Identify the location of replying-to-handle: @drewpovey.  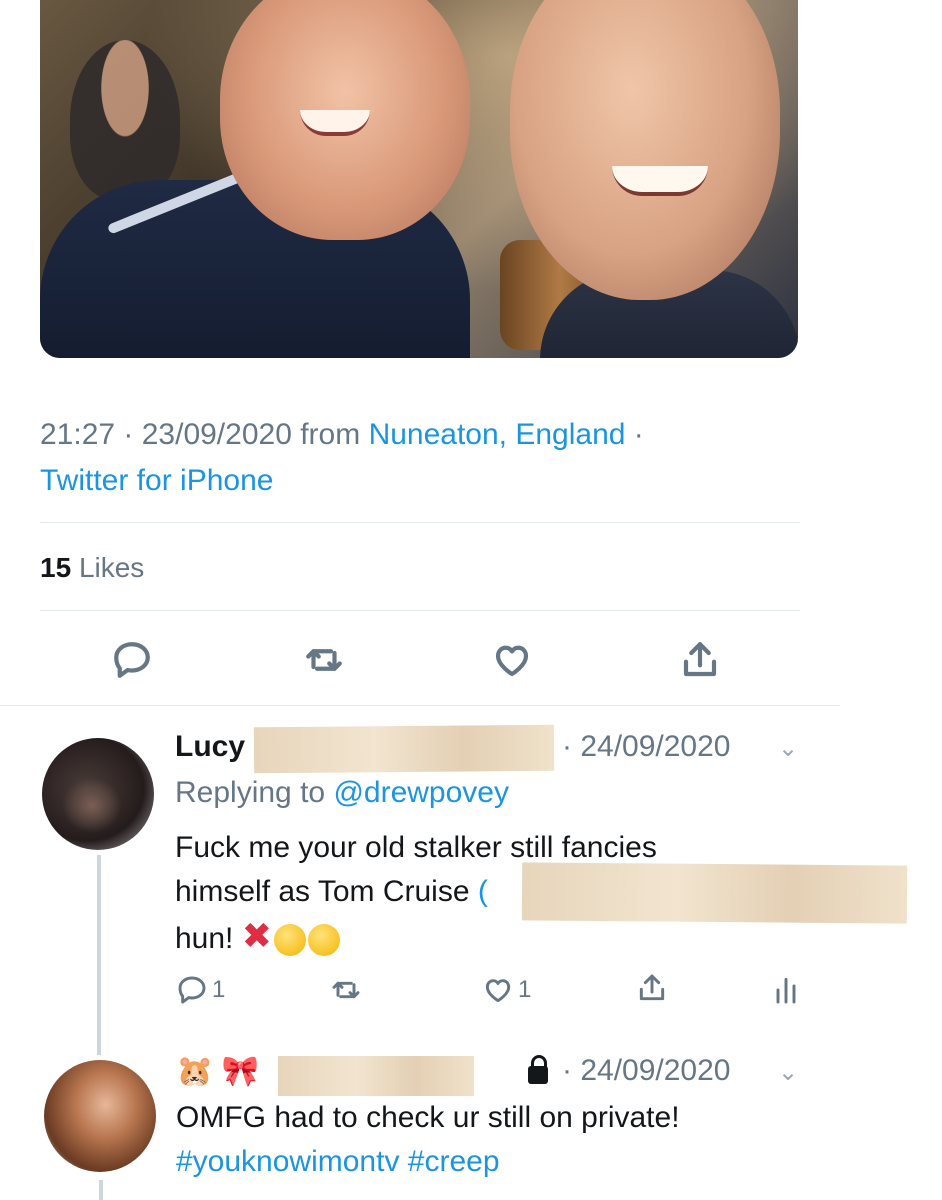
(421, 792).